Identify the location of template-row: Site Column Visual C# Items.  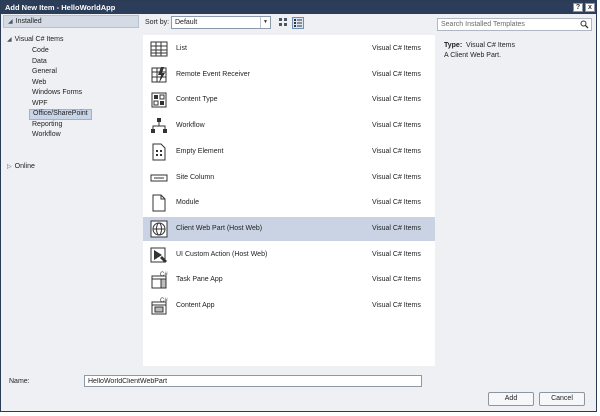
(289, 178).